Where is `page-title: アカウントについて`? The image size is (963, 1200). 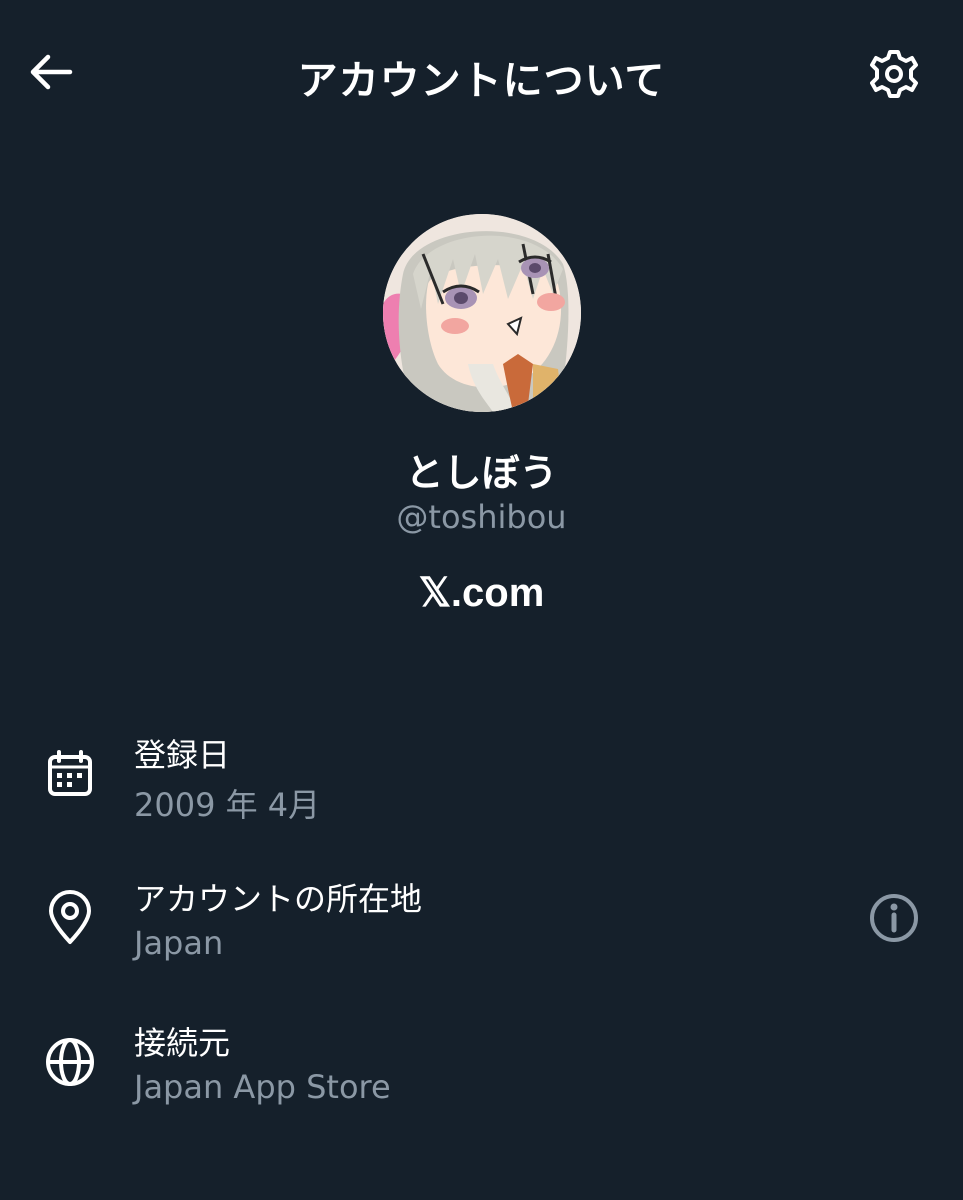 page-title: アカウントについて is located at coordinates (481, 81).